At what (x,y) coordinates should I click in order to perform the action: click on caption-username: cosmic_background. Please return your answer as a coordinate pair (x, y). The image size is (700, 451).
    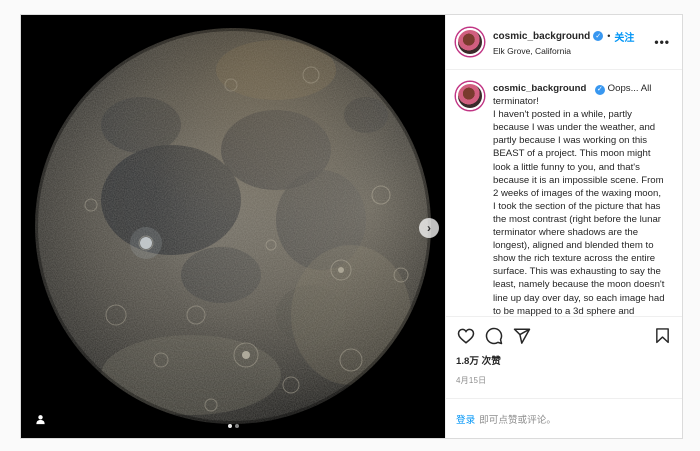
    Looking at the image, I should click on (539, 88).